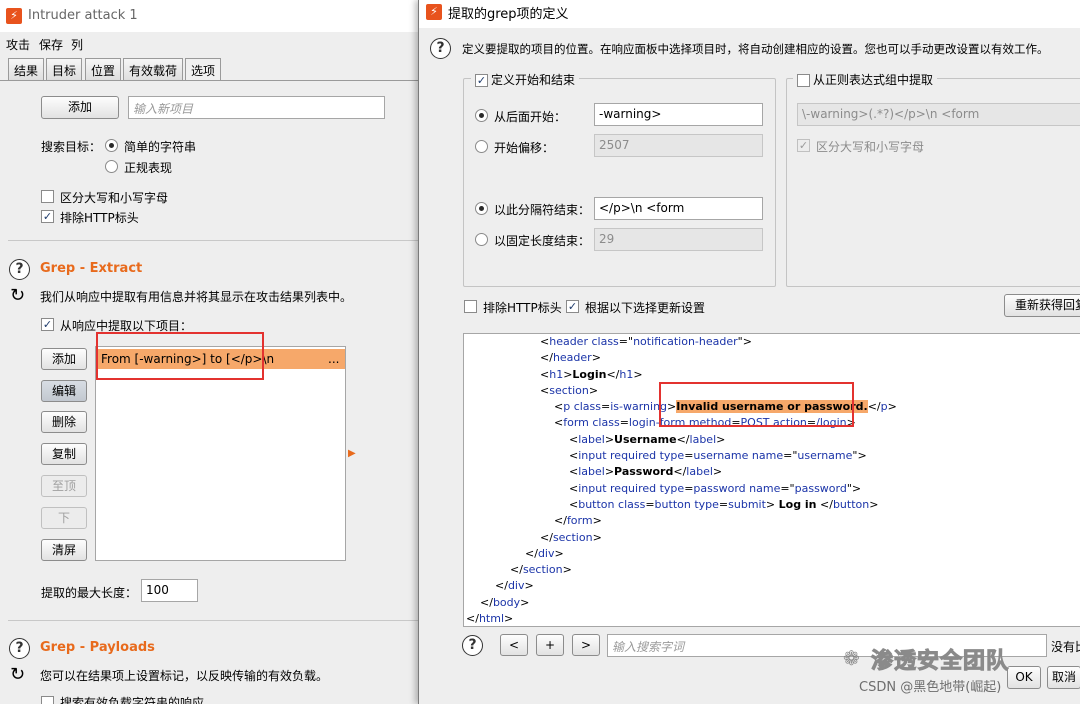  What do you see at coordinates (111, 166) in the screenshot?
I see `radio-regex` at bounding box center [111, 166].